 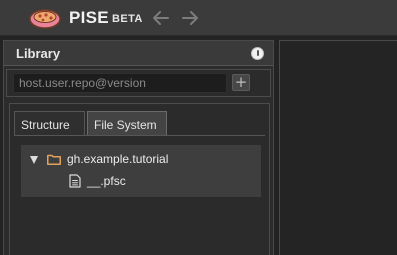 What do you see at coordinates (54, 159) in the screenshot?
I see `folder-icon` at bounding box center [54, 159].